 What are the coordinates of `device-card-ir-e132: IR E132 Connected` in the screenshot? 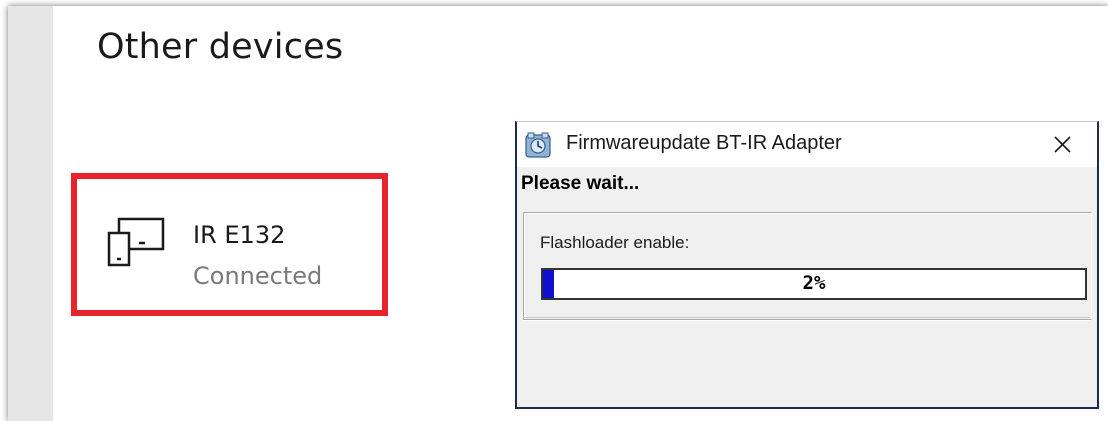 It's located at (229, 244).